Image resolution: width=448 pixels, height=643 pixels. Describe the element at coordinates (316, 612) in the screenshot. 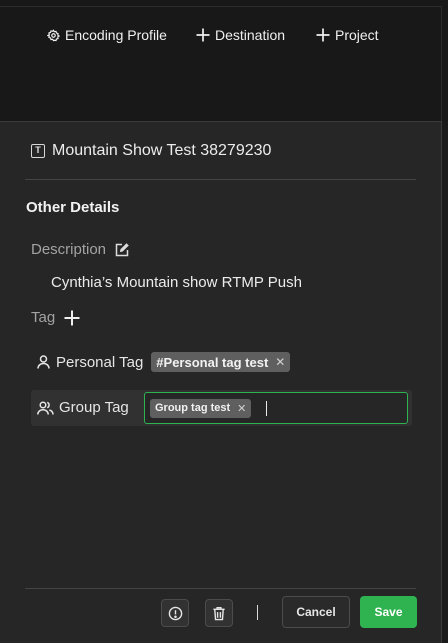

I see `cancel-button: Cancel` at that location.